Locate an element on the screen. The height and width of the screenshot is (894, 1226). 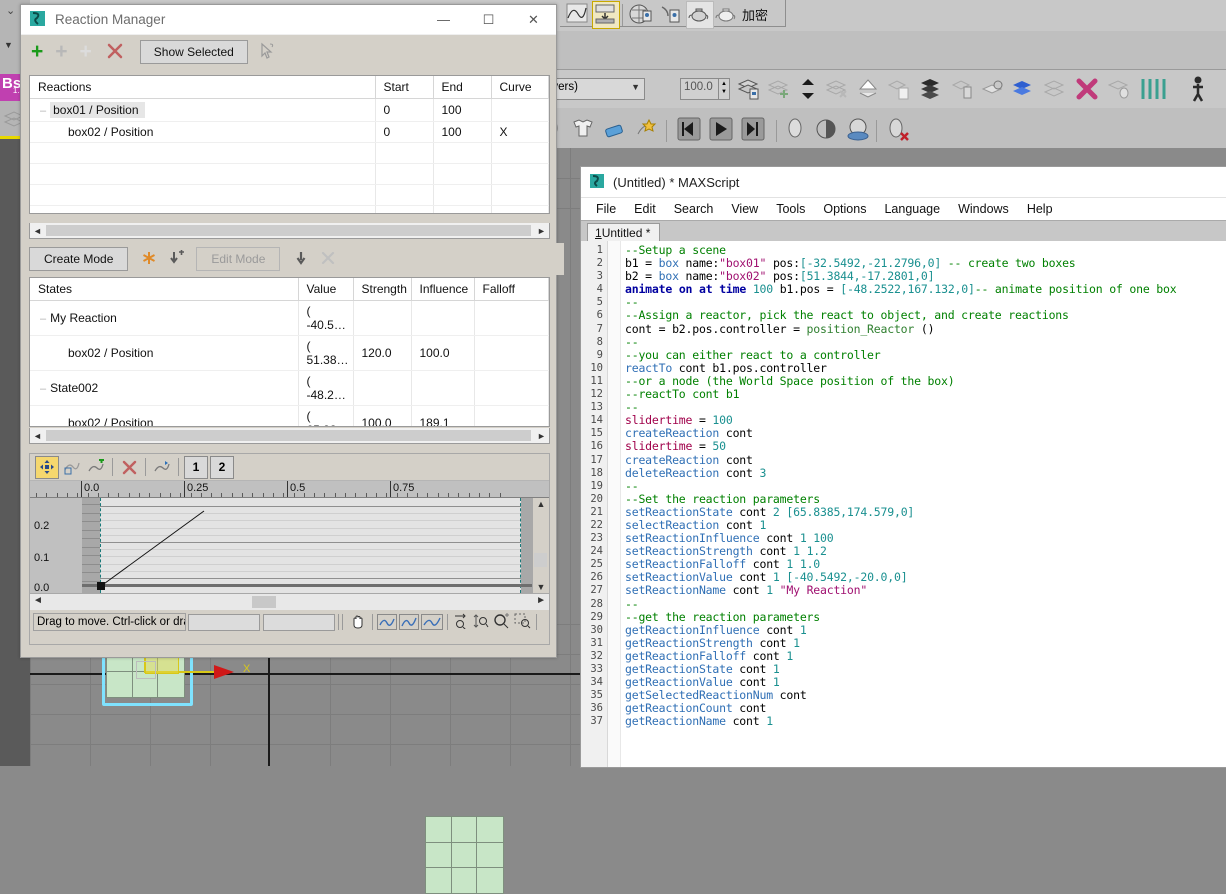
curve-vscrollbar: ▲ ▼ is located at coordinates (540, 545).